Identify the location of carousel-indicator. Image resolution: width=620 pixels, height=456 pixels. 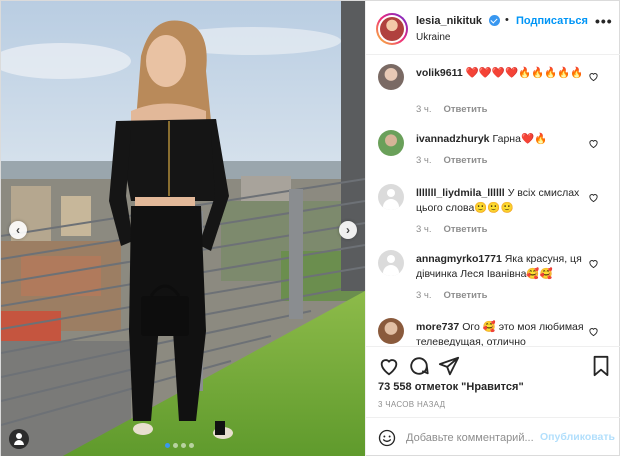
(179, 445).